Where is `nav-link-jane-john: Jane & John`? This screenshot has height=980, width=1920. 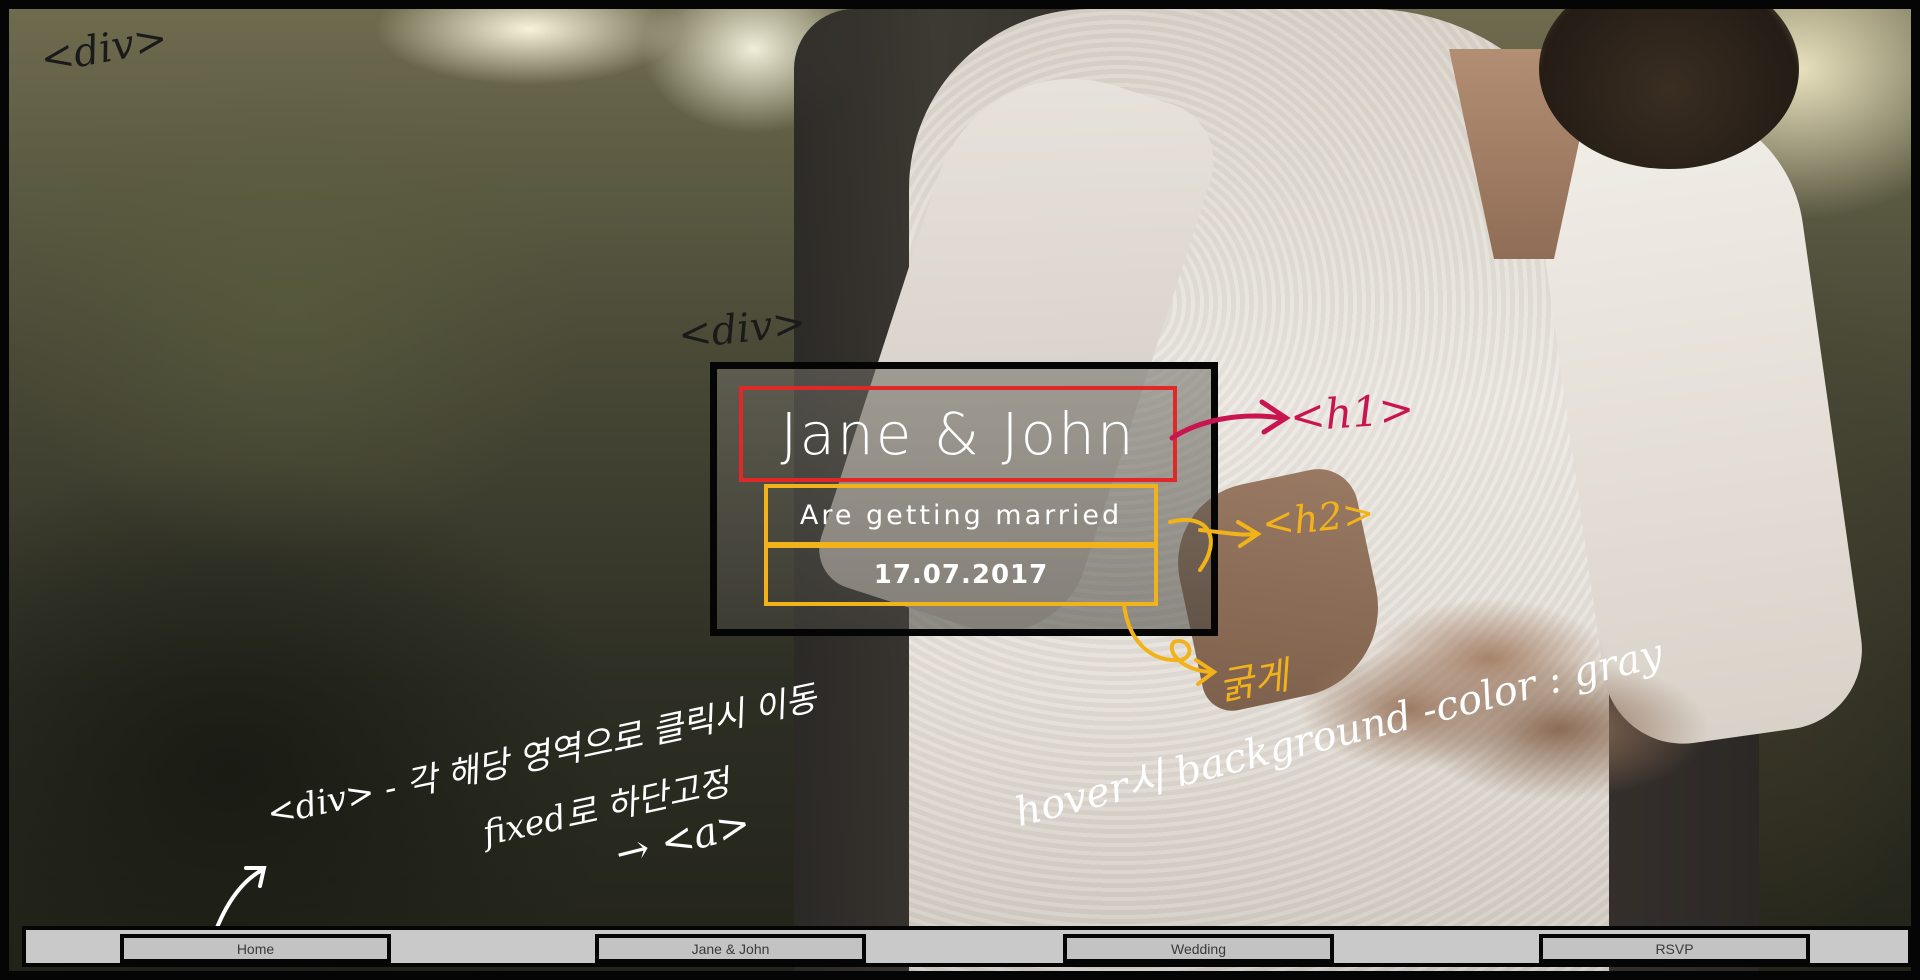
nav-link-jane-john: Jane & John is located at coordinates (730, 948).